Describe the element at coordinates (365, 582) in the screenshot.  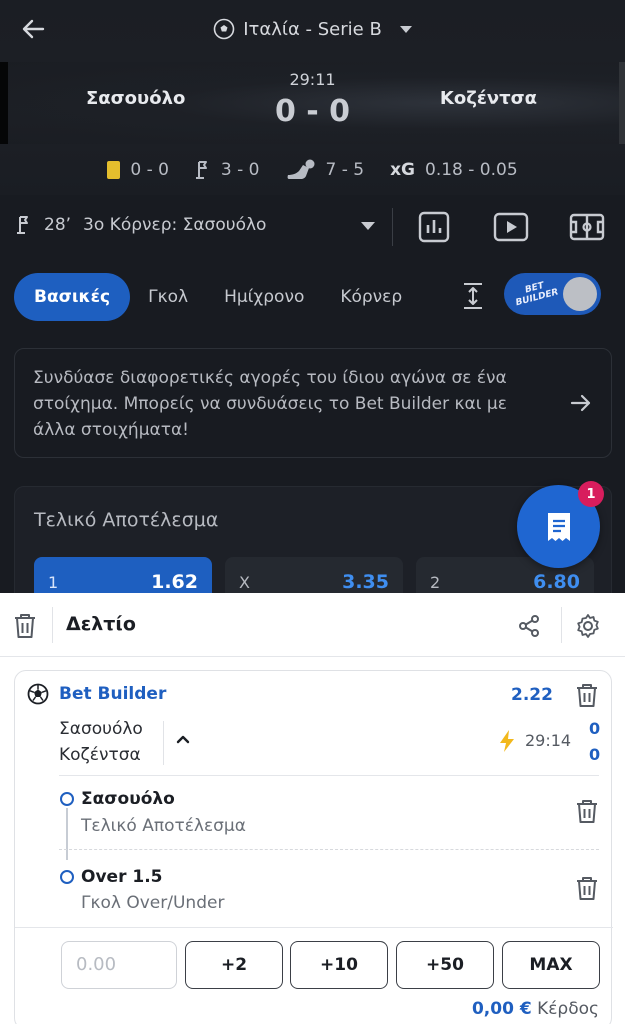
I see `odd-value: 3.35` at that location.